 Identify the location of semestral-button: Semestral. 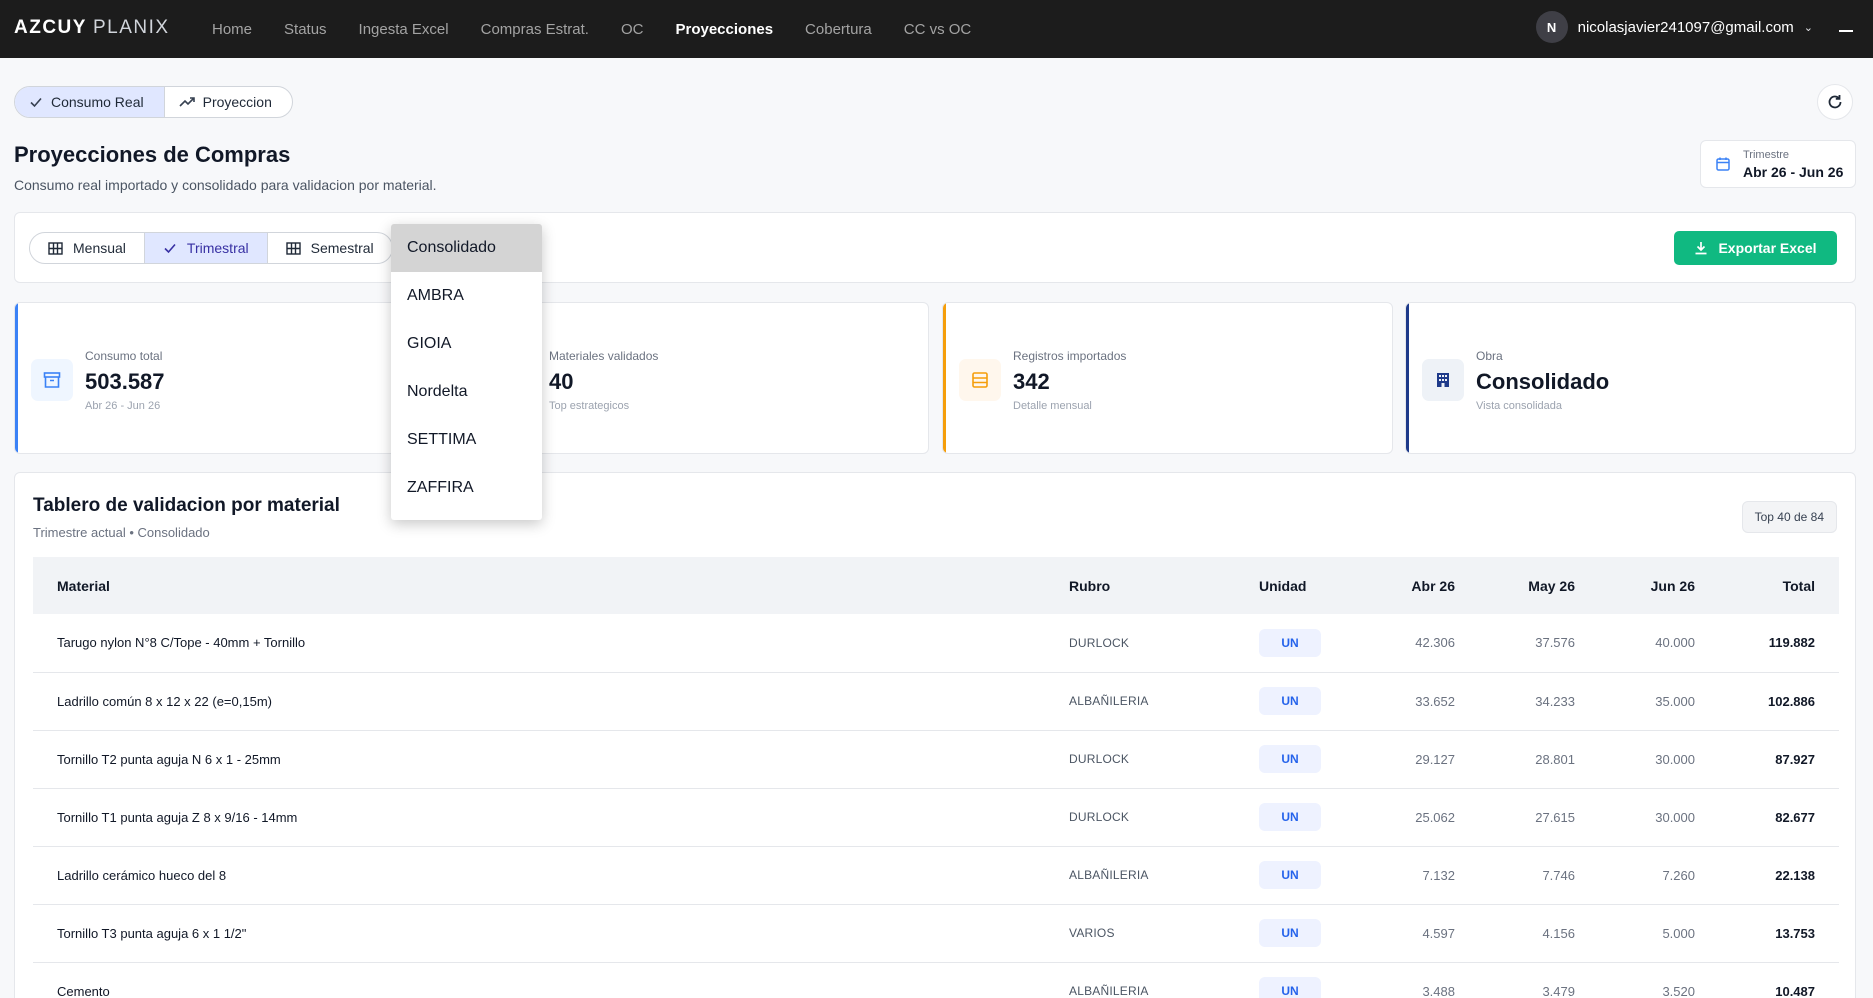
(330, 248).